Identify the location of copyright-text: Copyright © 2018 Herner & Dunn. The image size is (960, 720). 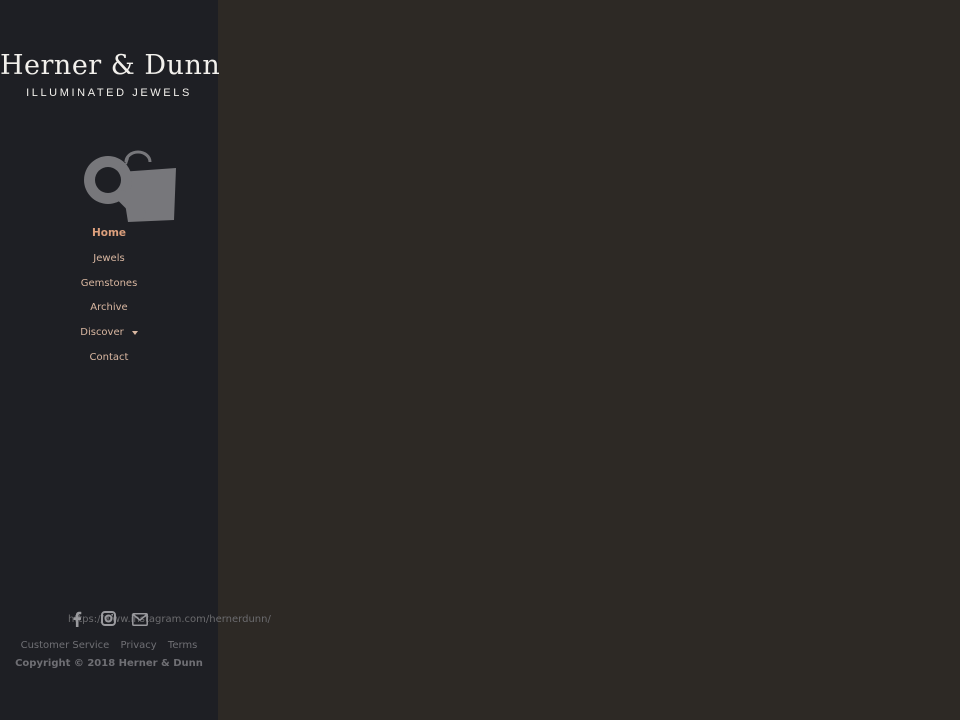
(109, 663).